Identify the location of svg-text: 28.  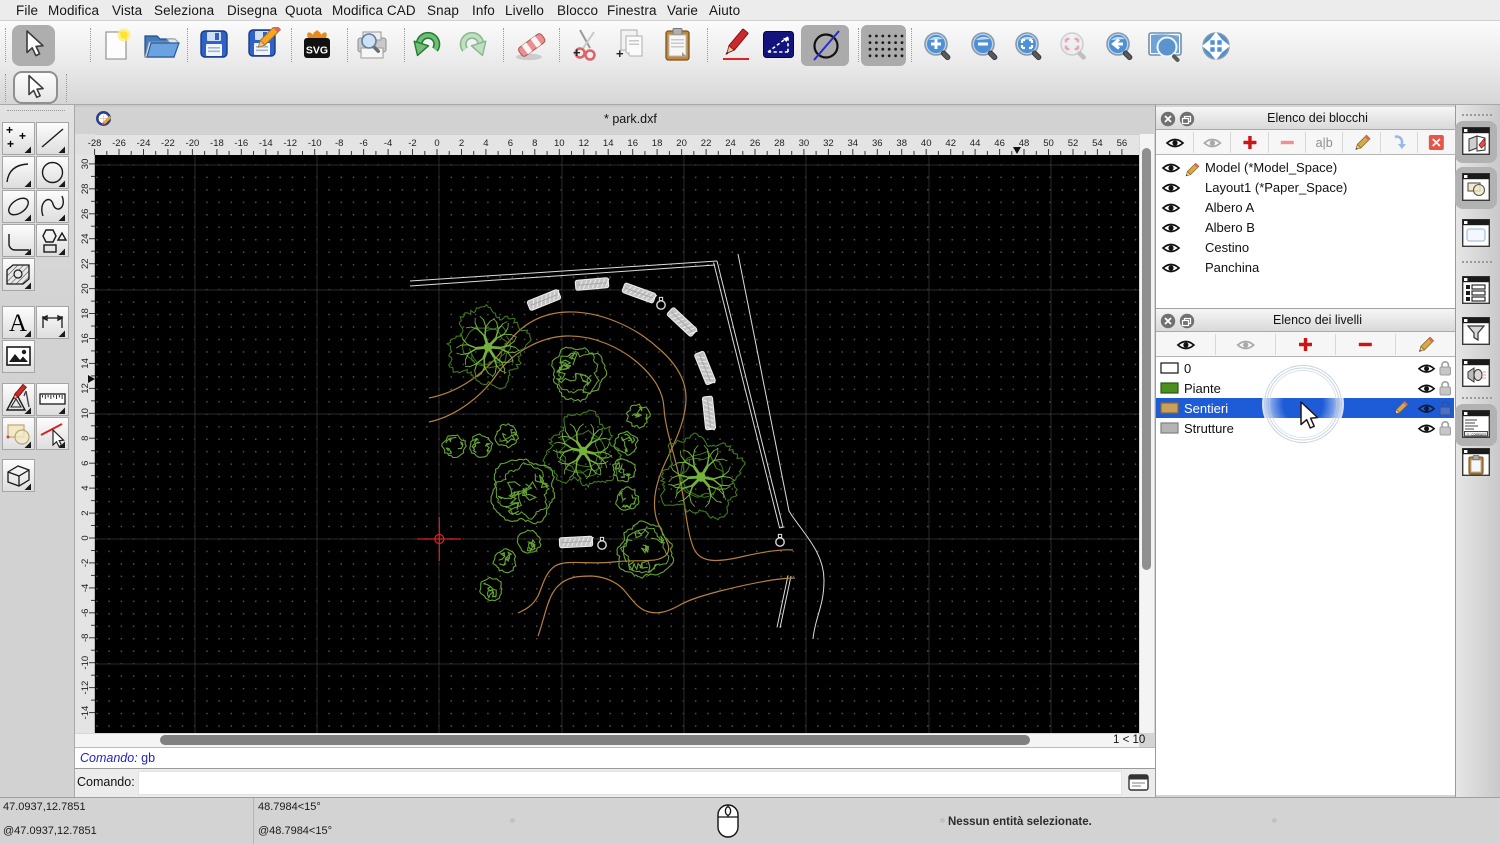
(85, 189).